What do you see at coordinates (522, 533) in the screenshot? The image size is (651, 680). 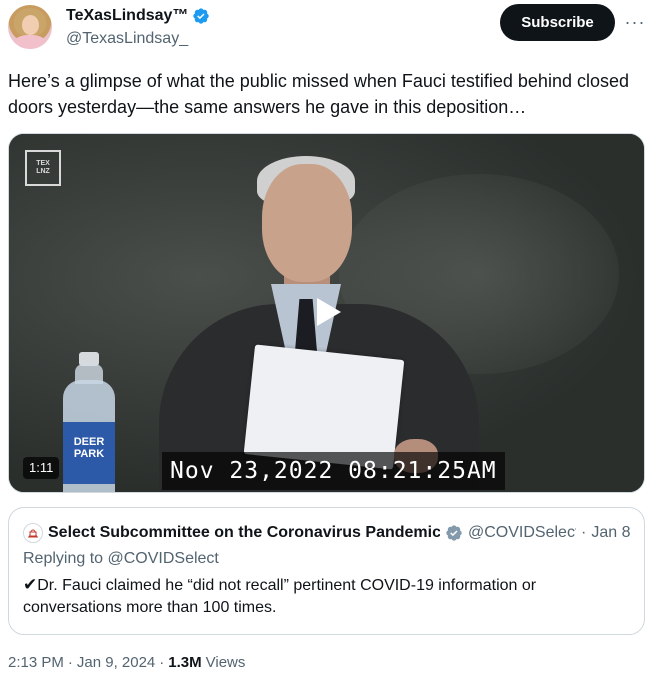 I see `quoted-author-handle: @COVIDSelect` at bounding box center [522, 533].